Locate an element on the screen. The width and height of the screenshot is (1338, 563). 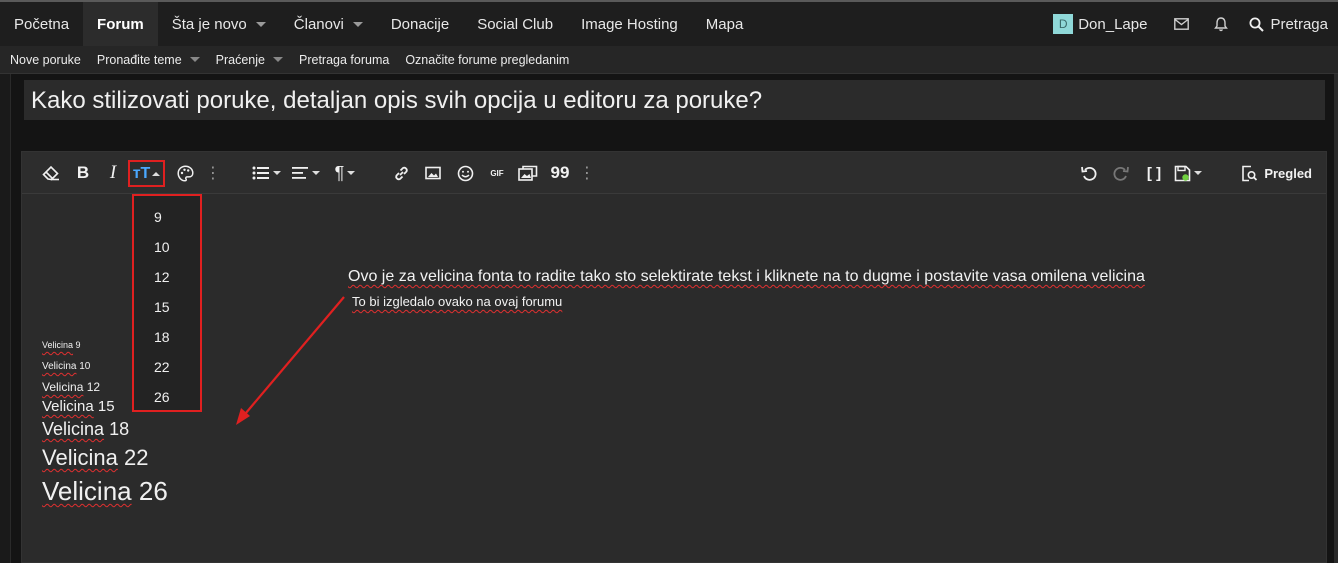
gif-button: GIF is located at coordinates (497, 173).